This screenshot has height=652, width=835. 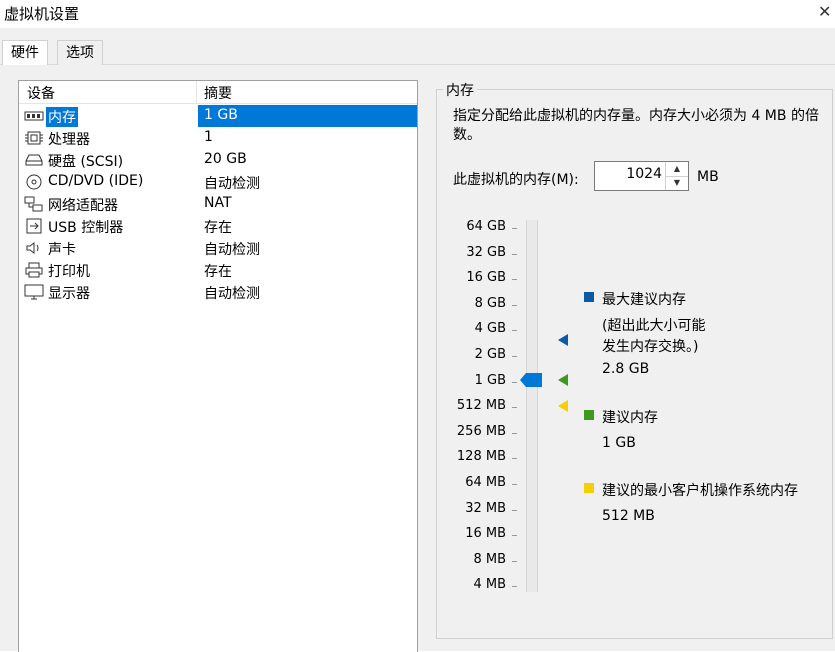 What do you see at coordinates (96, 181) in the screenshot?
I see `device-name: CD/DVD (IDE)` at bounding box center [96, 181].